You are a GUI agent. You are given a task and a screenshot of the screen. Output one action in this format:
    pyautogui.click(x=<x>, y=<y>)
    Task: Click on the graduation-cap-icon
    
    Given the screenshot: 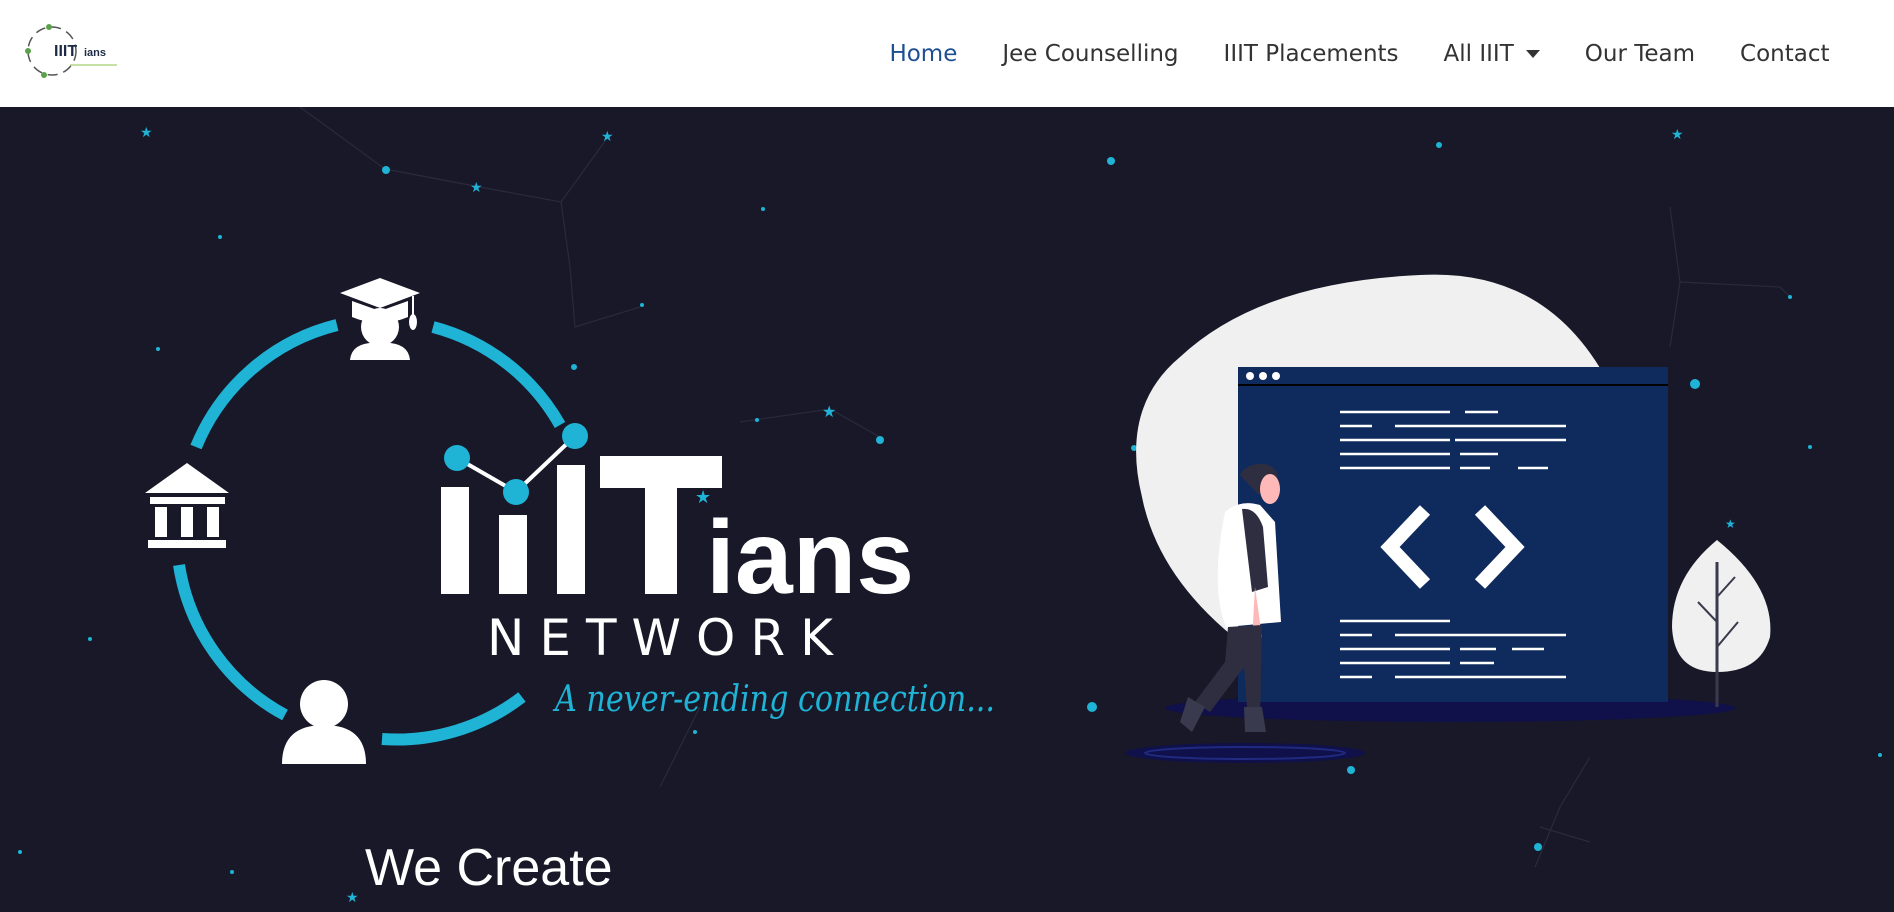 What is the action you would take?
    pyautogui.click(x=380, y=319)
    